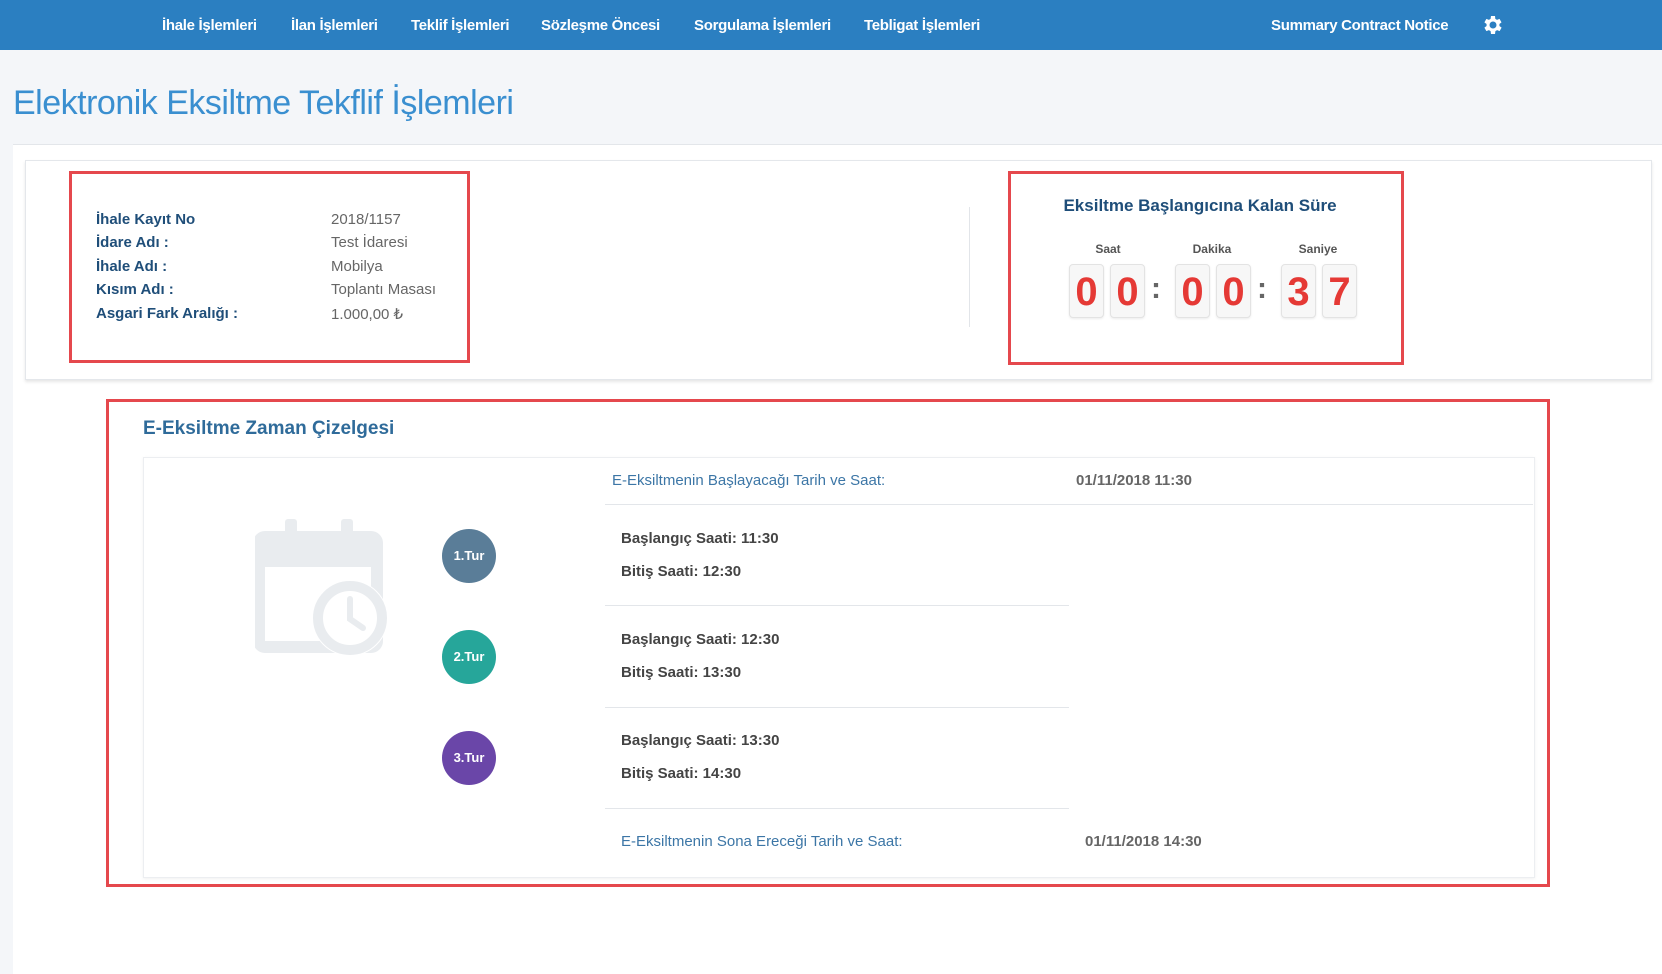 This screenshot has width=1662, height=974. What do you see at coordinates (1200, 205) in the screenshot?
I see `countdown-title: Eksiltme Başlangıcına Kalan Süre` at bounding box center [1200, 205].